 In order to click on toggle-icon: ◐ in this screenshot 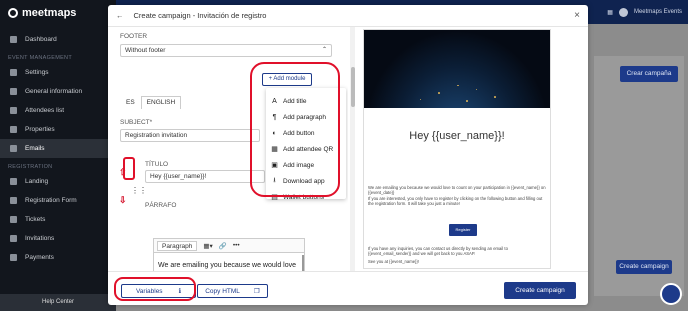, I will do `click(274, 133)`.